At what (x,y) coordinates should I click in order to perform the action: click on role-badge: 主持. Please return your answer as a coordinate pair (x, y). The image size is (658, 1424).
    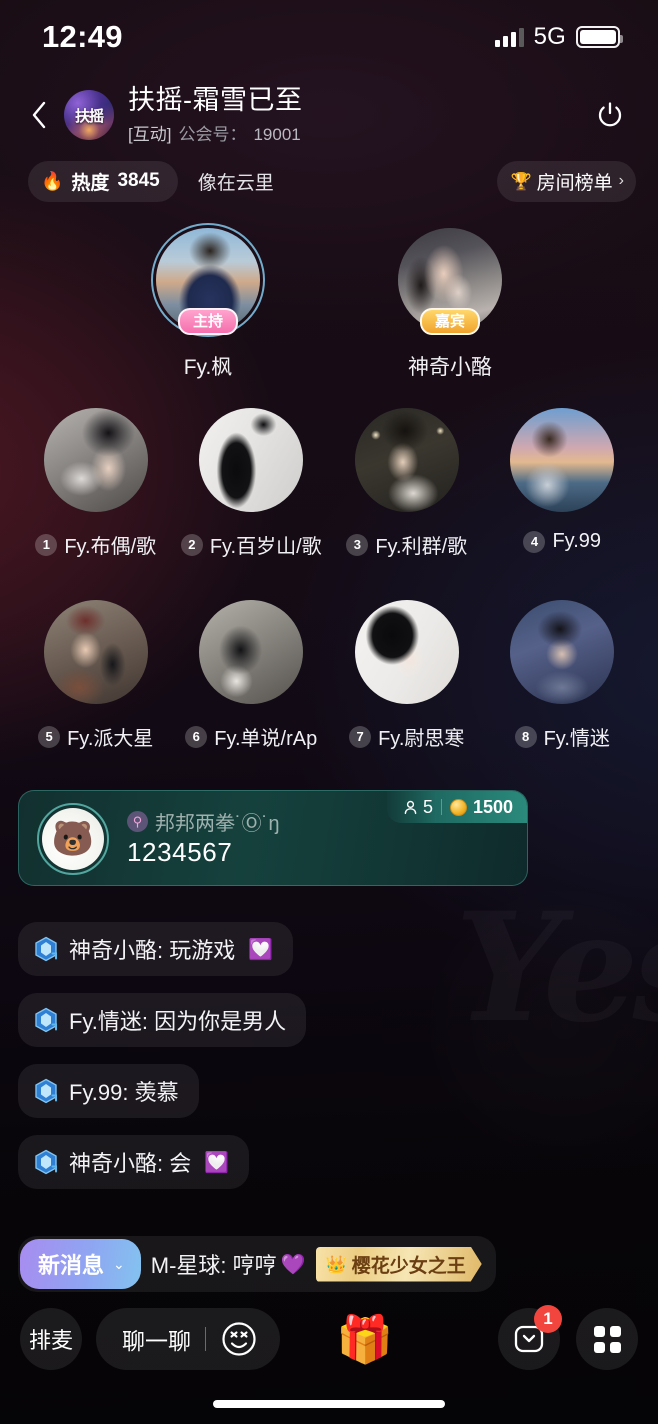
    Looking at the image, I should click on (208, 321).